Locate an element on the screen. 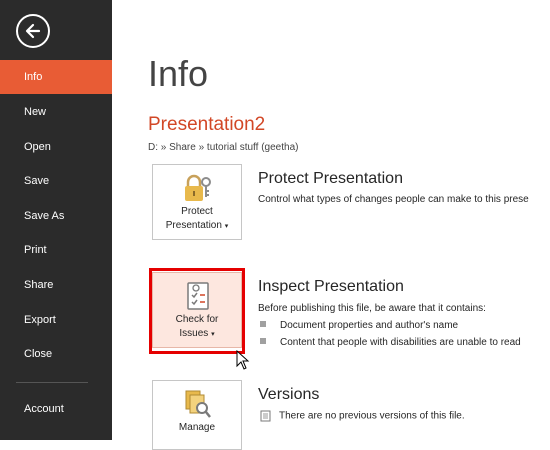  document-search-icon is located at coordinates (198, 404).